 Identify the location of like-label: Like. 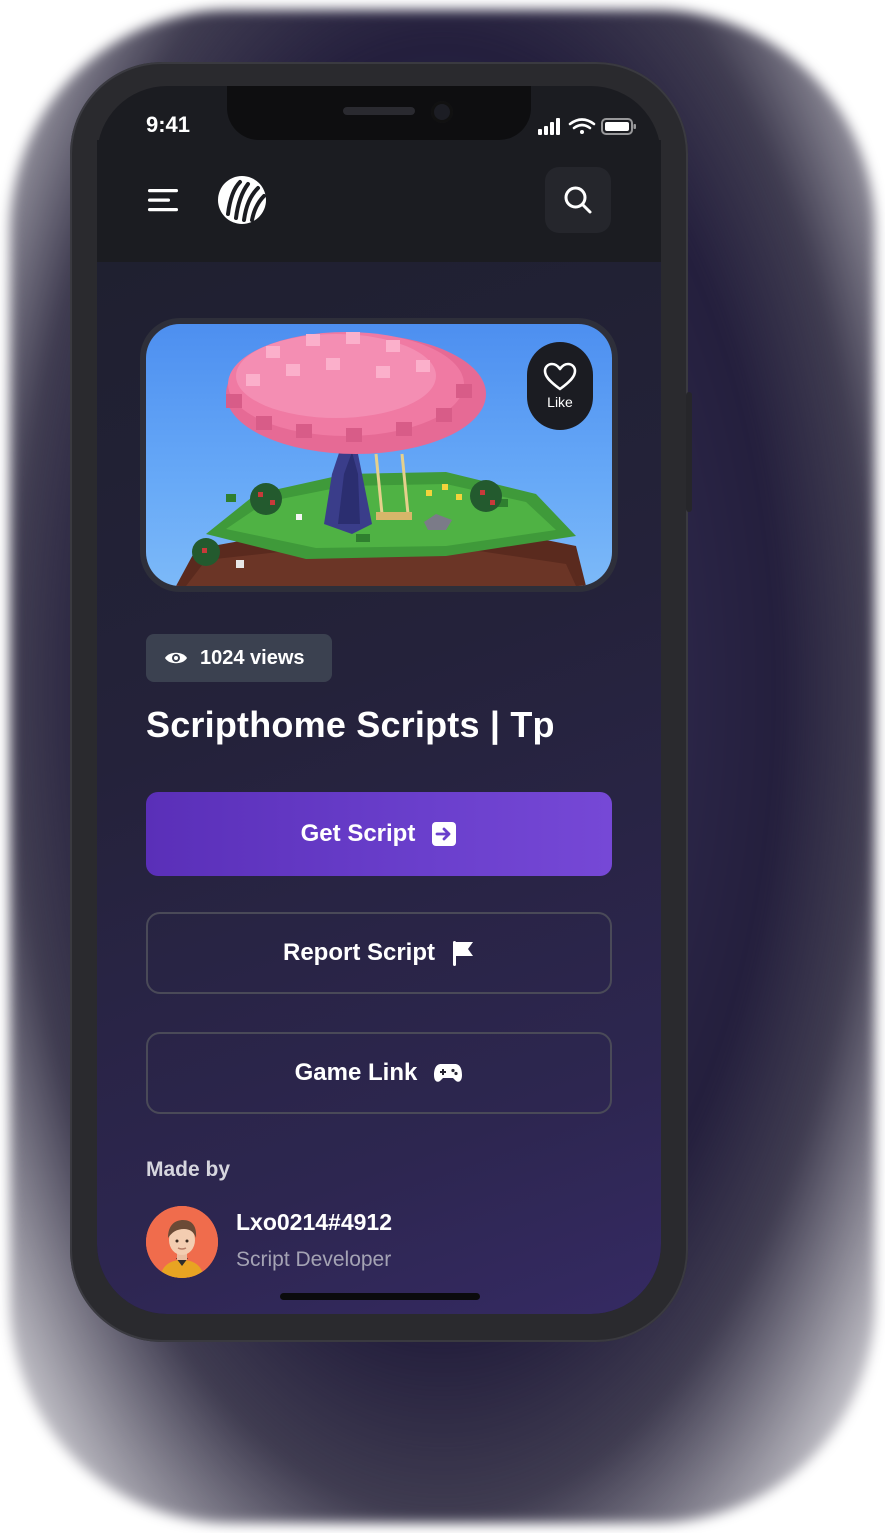
(560, 402).